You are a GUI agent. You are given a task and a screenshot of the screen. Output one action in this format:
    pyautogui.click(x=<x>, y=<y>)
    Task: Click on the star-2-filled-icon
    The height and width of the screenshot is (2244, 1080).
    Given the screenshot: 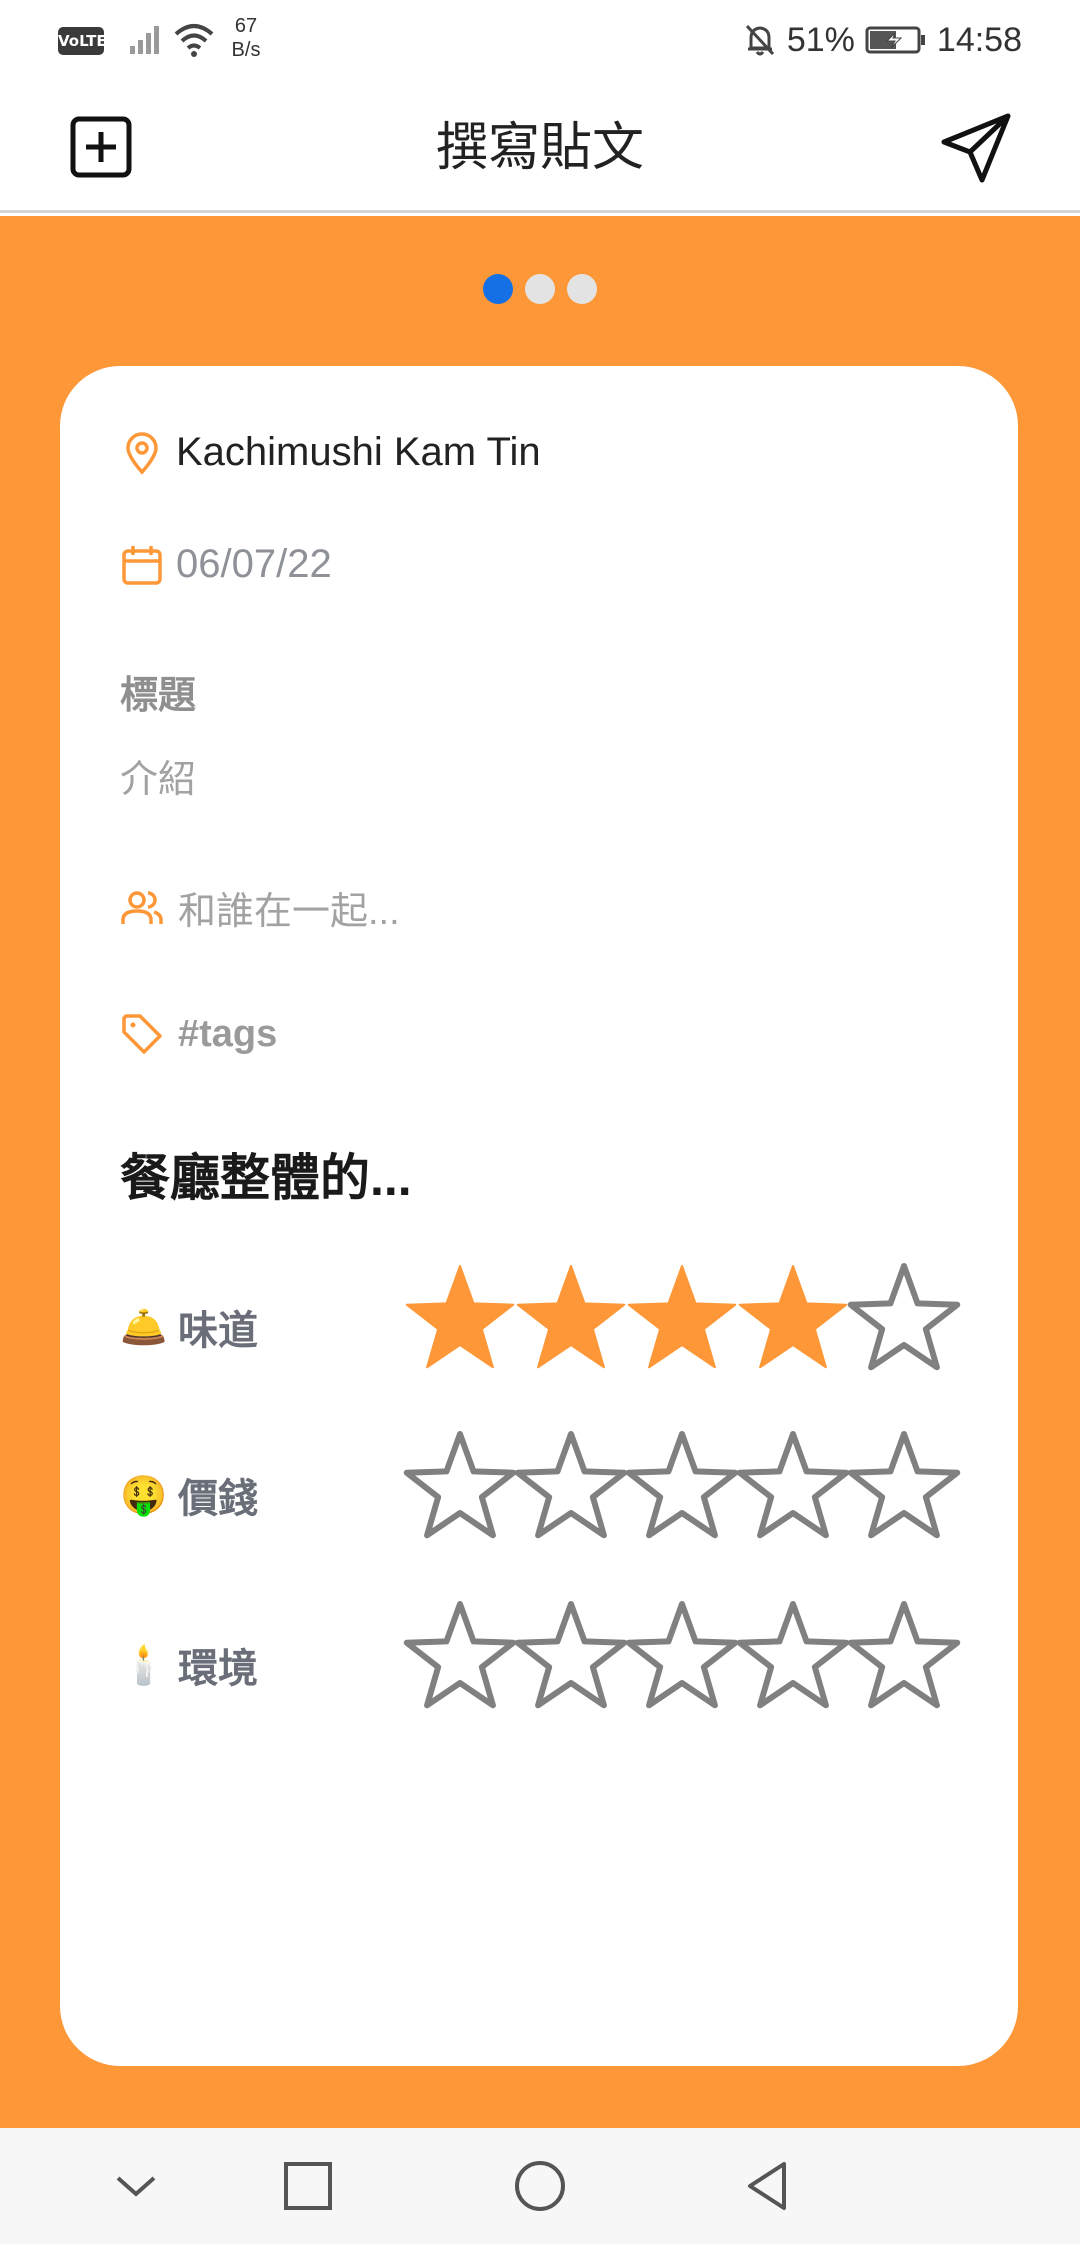 What is the action you would take?
    pyautogui.click(x=571, y=1320)
    